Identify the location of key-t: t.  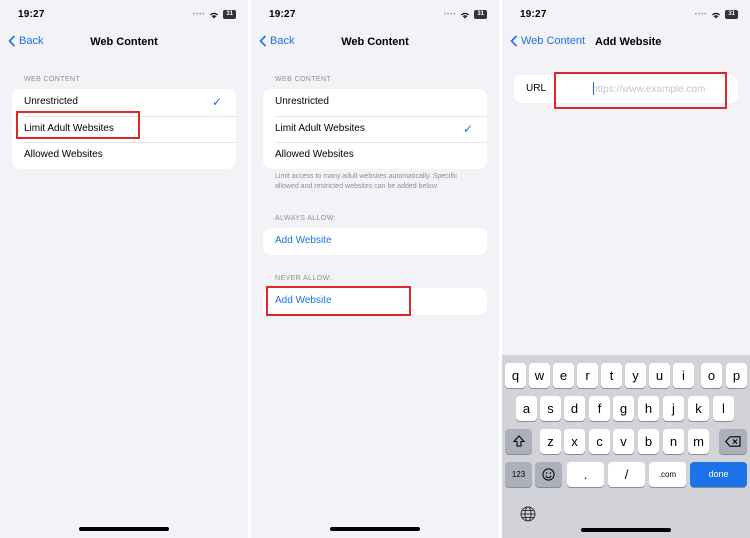
(611, 375).